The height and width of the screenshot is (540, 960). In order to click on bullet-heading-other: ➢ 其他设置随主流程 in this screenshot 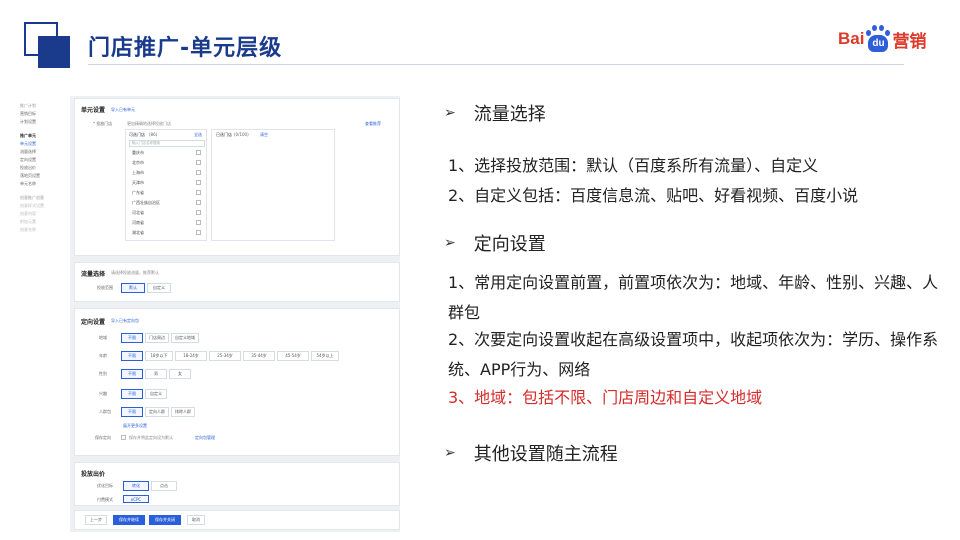, I will do `click(531, 454)`.